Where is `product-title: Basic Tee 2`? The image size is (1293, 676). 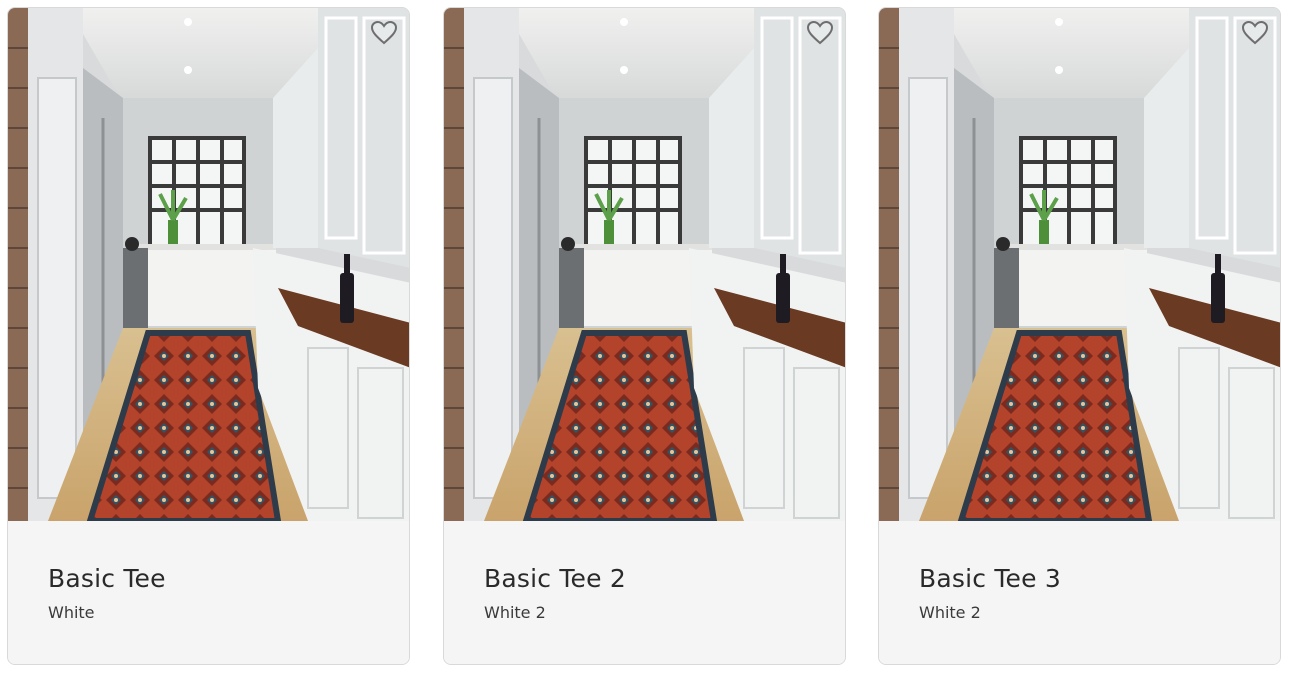
product-title: Basic Tee 2 is located at coordinates (555, 578).